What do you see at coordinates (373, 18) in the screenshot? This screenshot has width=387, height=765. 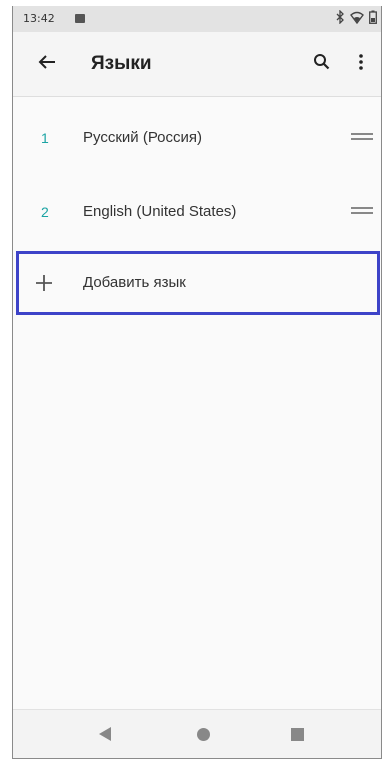 I see `battery-icon` at bounding box center [373, 18].